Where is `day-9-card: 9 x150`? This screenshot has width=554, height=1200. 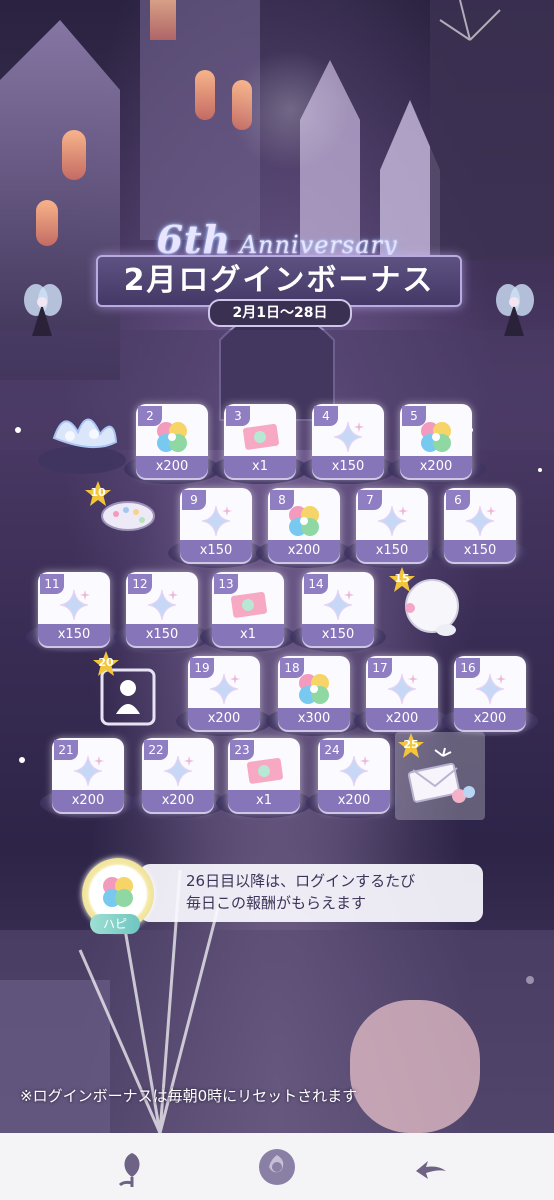
day-9-card: 9 x150 is located at coordinates (216, 525).